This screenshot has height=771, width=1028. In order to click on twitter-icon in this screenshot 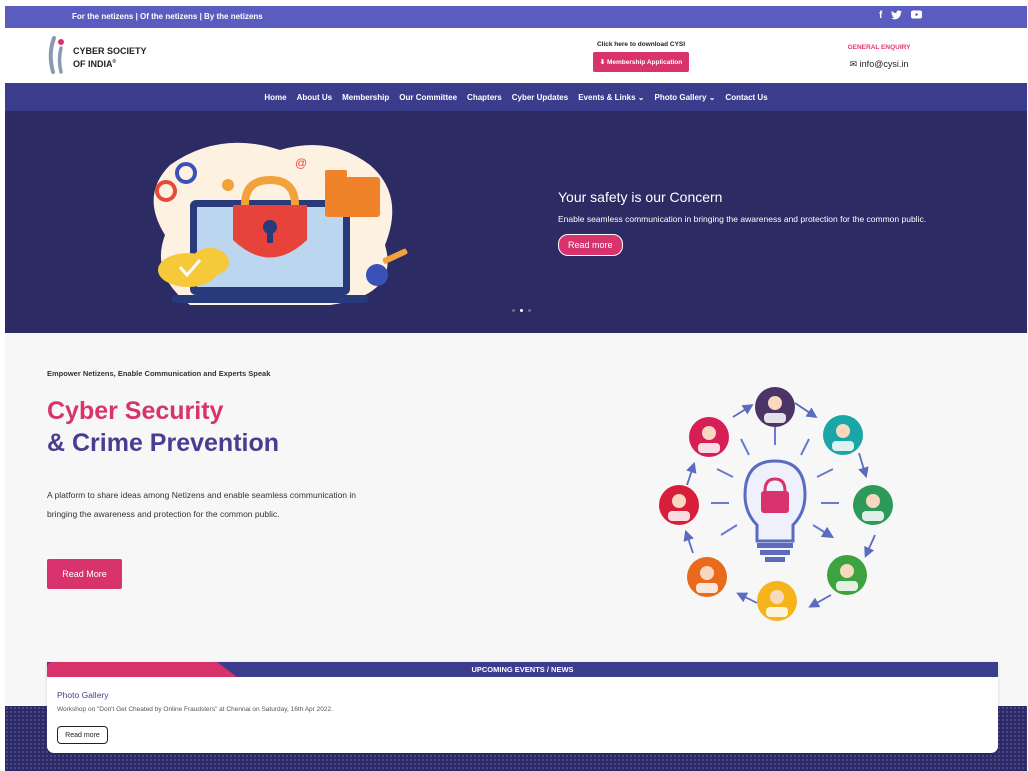, I will do `click(897, 17)`.